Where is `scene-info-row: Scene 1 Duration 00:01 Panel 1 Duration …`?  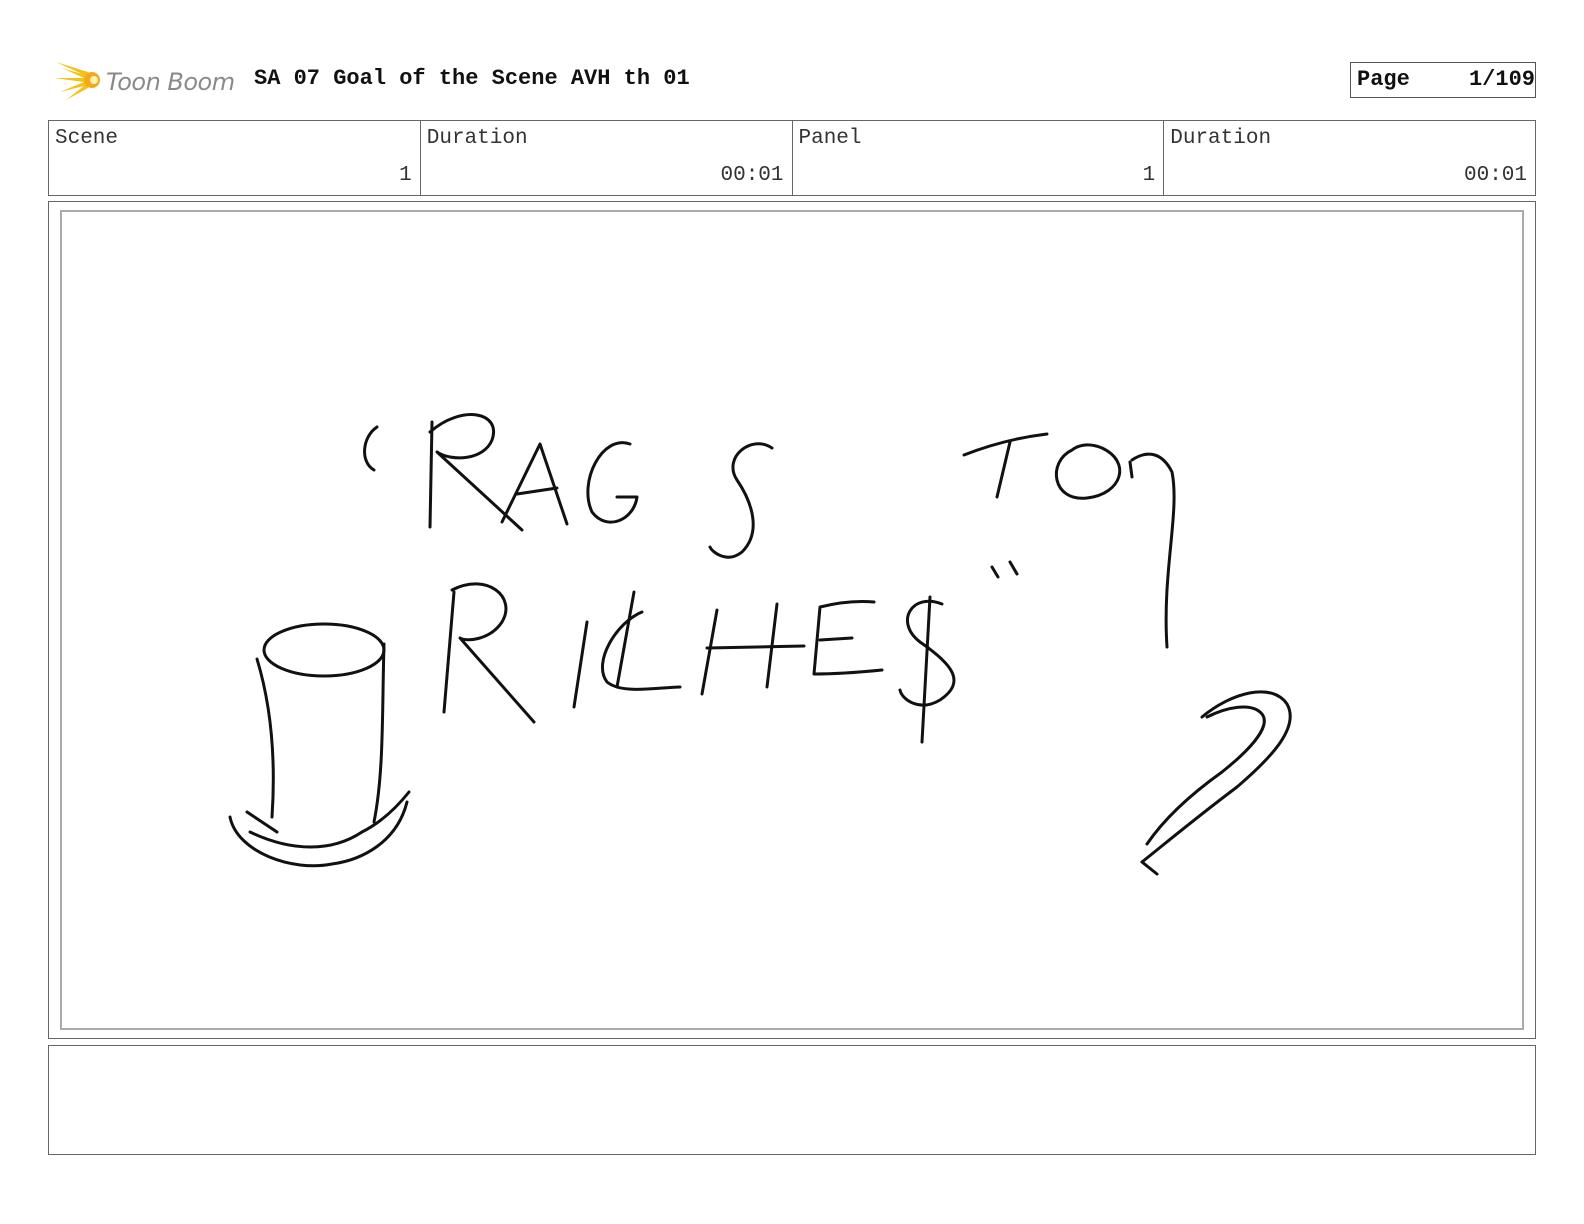 scene-info-row: Scene 1 Duration 00:01 Panel 1 Duration … is located at coordinates (792, 158).